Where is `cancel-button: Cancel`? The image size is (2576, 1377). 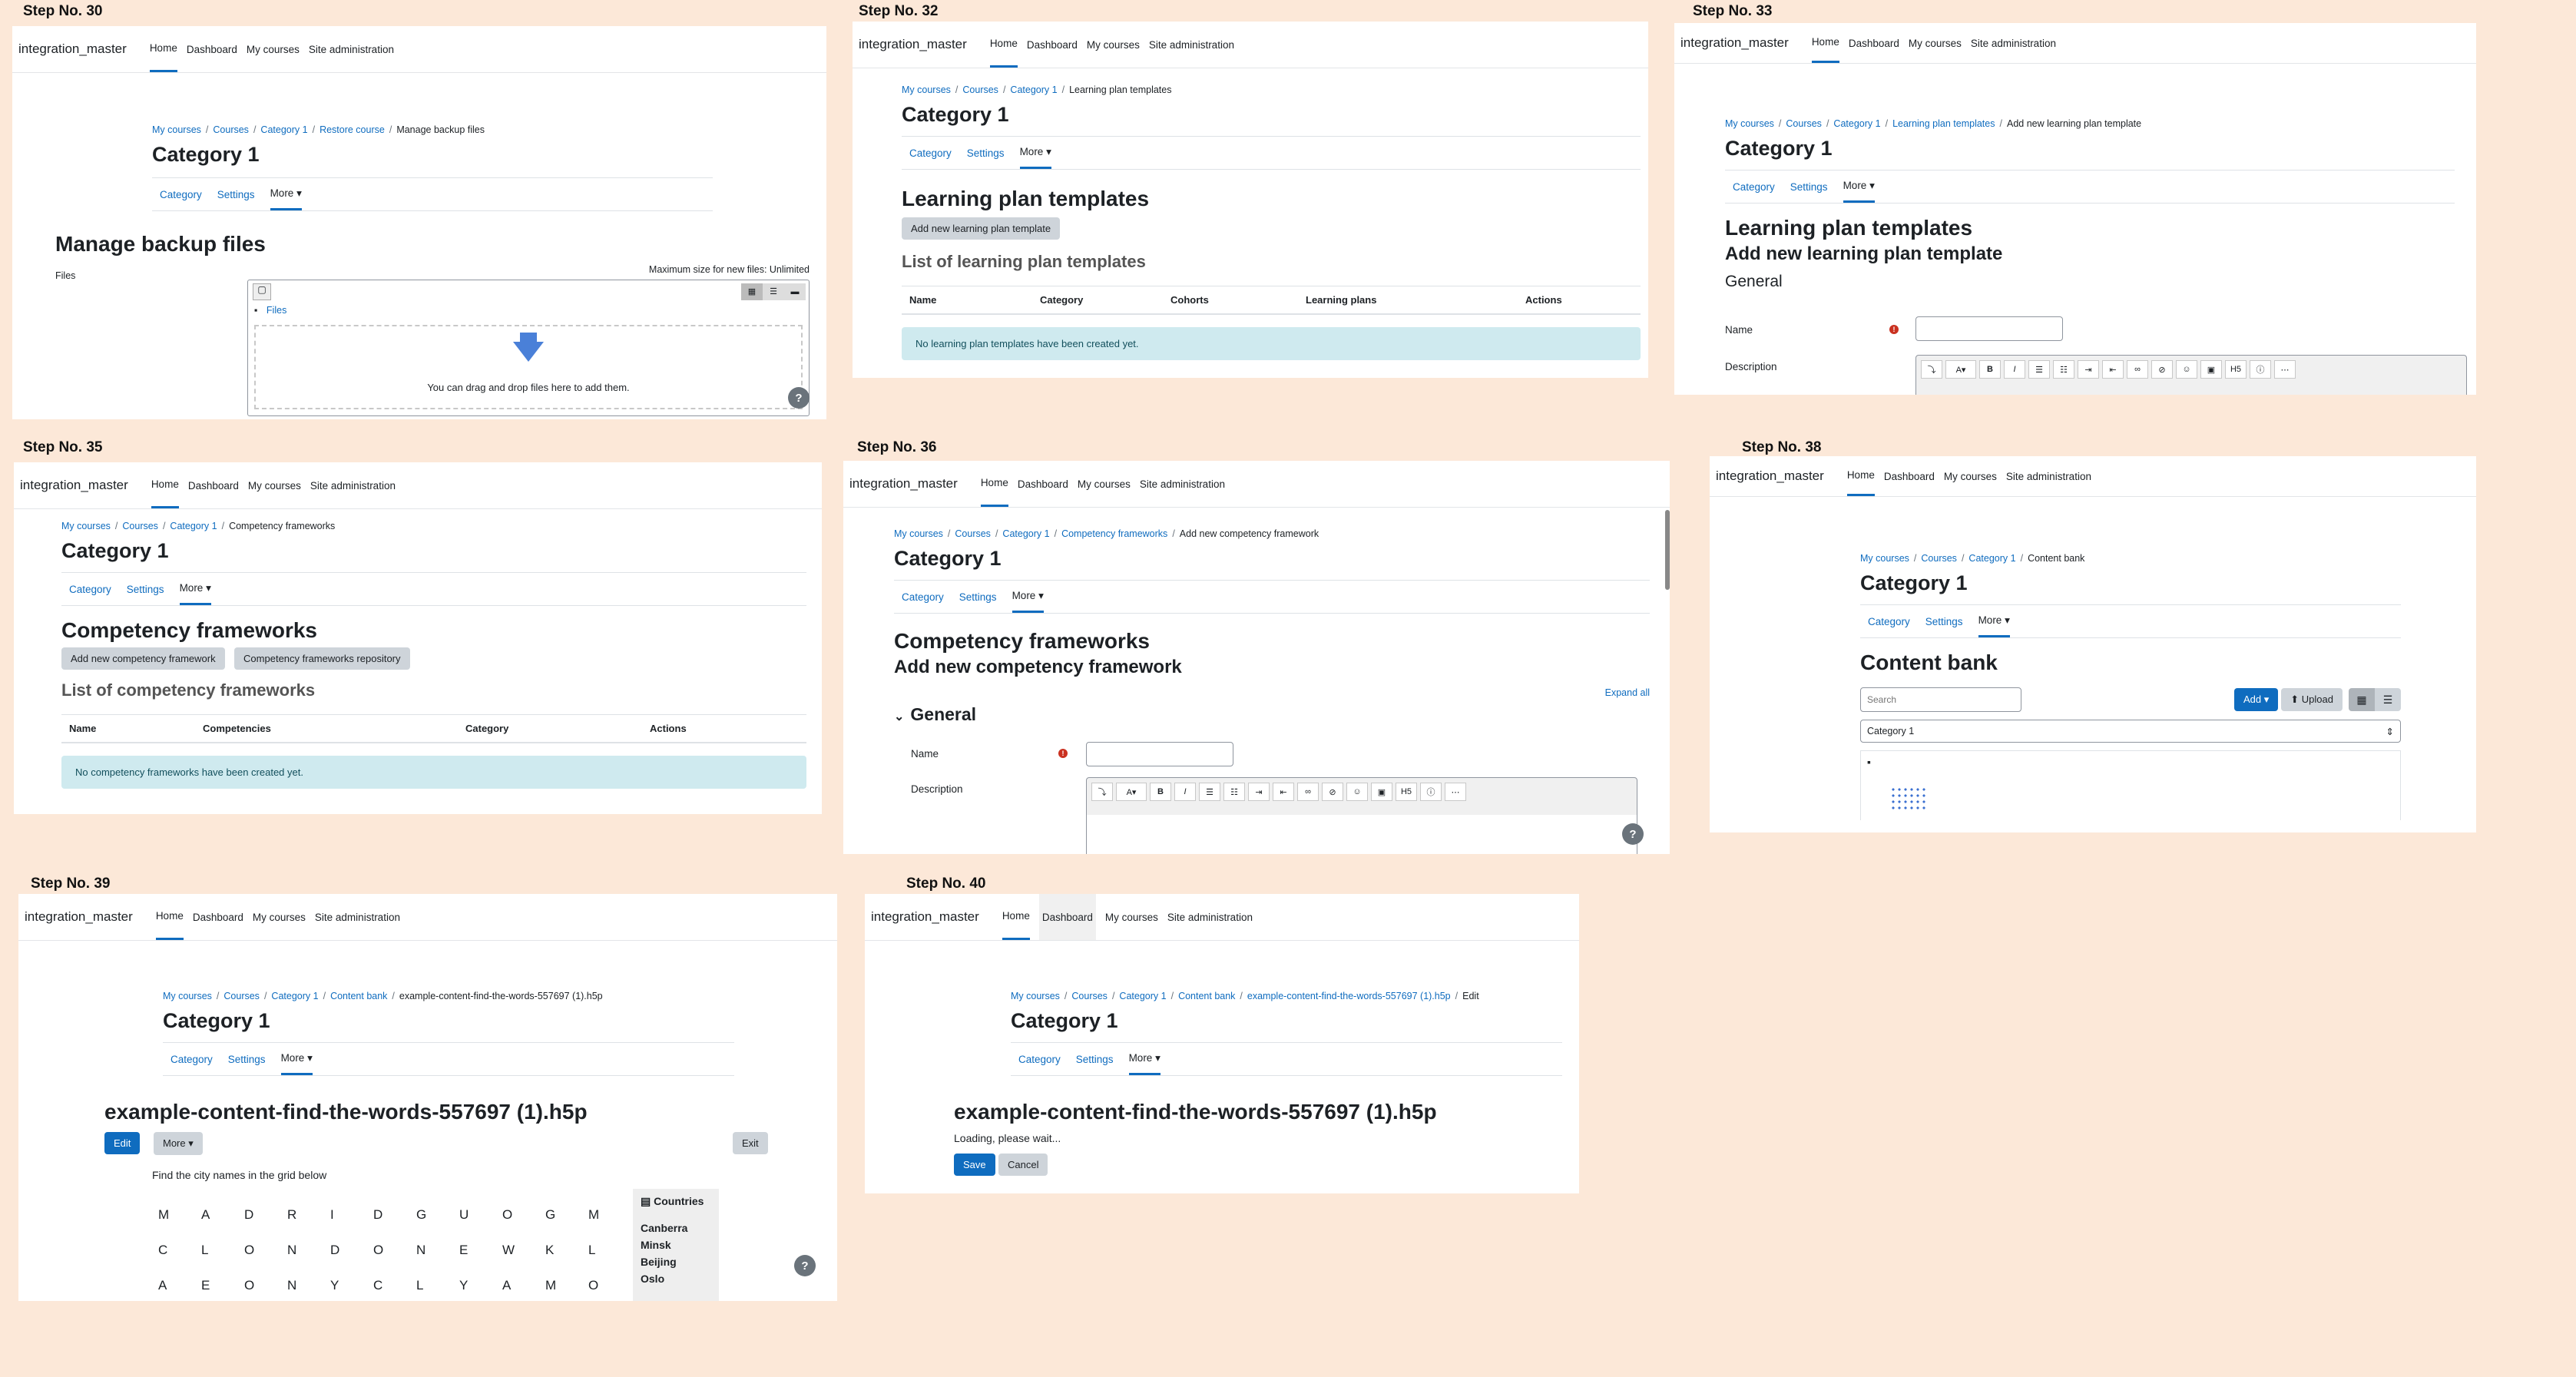 cancel-button: Cancel is located at coordinates (1023, 1165).